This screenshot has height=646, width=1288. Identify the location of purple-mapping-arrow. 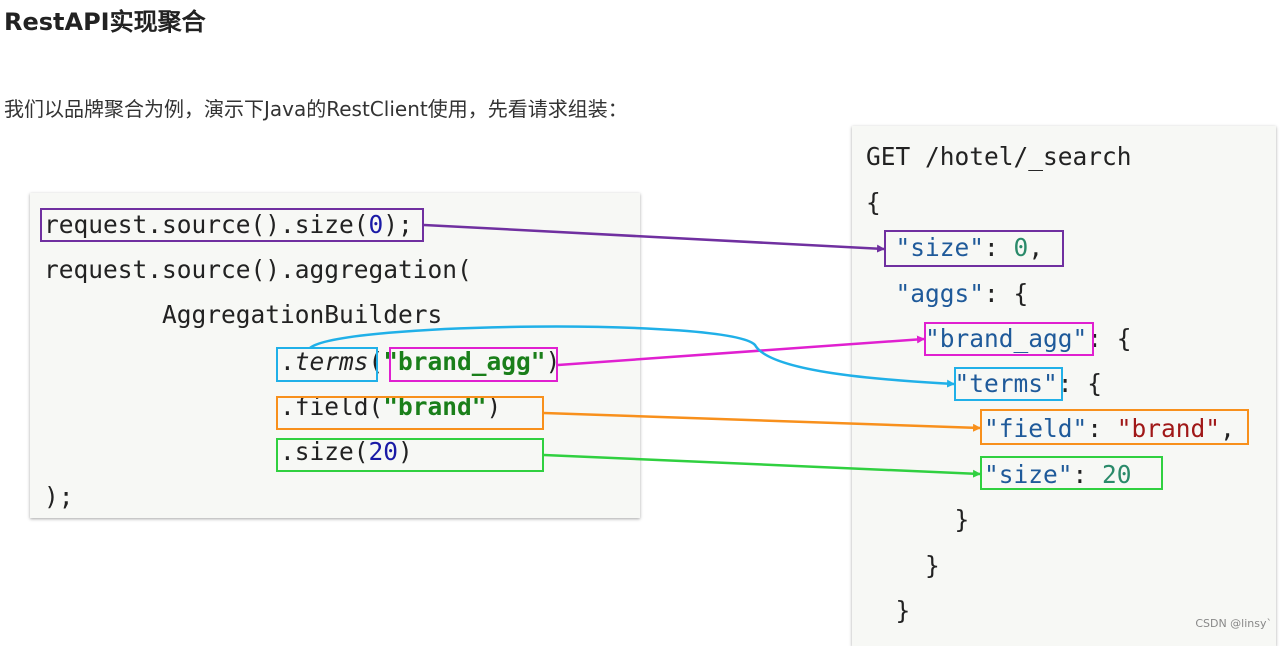
(654, 238).